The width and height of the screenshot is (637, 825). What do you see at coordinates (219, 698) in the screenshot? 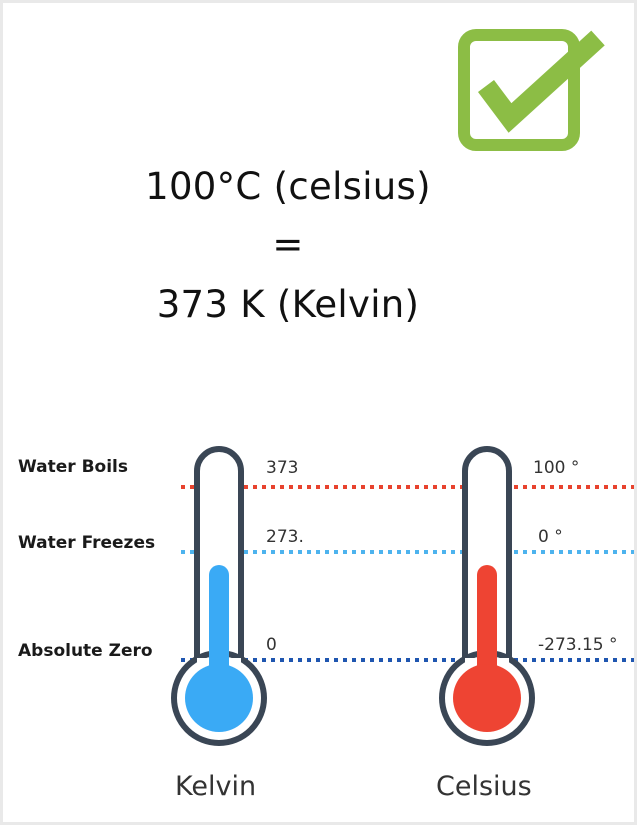
I see `kelvin-bulb` at bounding box center [219, 698].